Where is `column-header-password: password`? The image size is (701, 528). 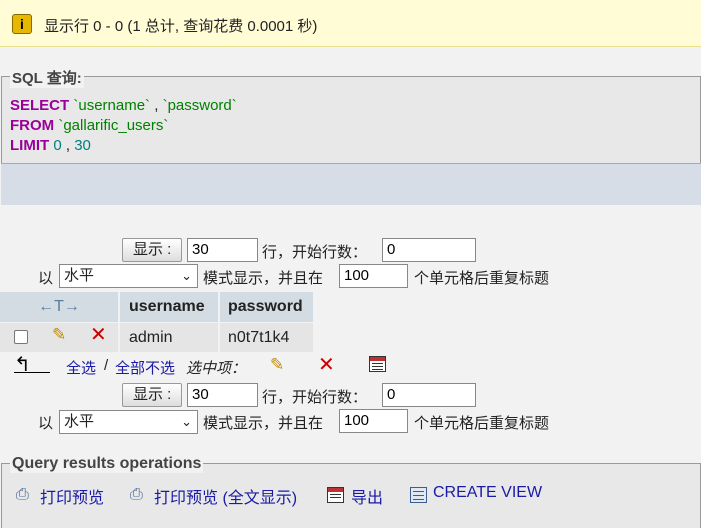 column-header-password: password is located at coordinates (266, 307).